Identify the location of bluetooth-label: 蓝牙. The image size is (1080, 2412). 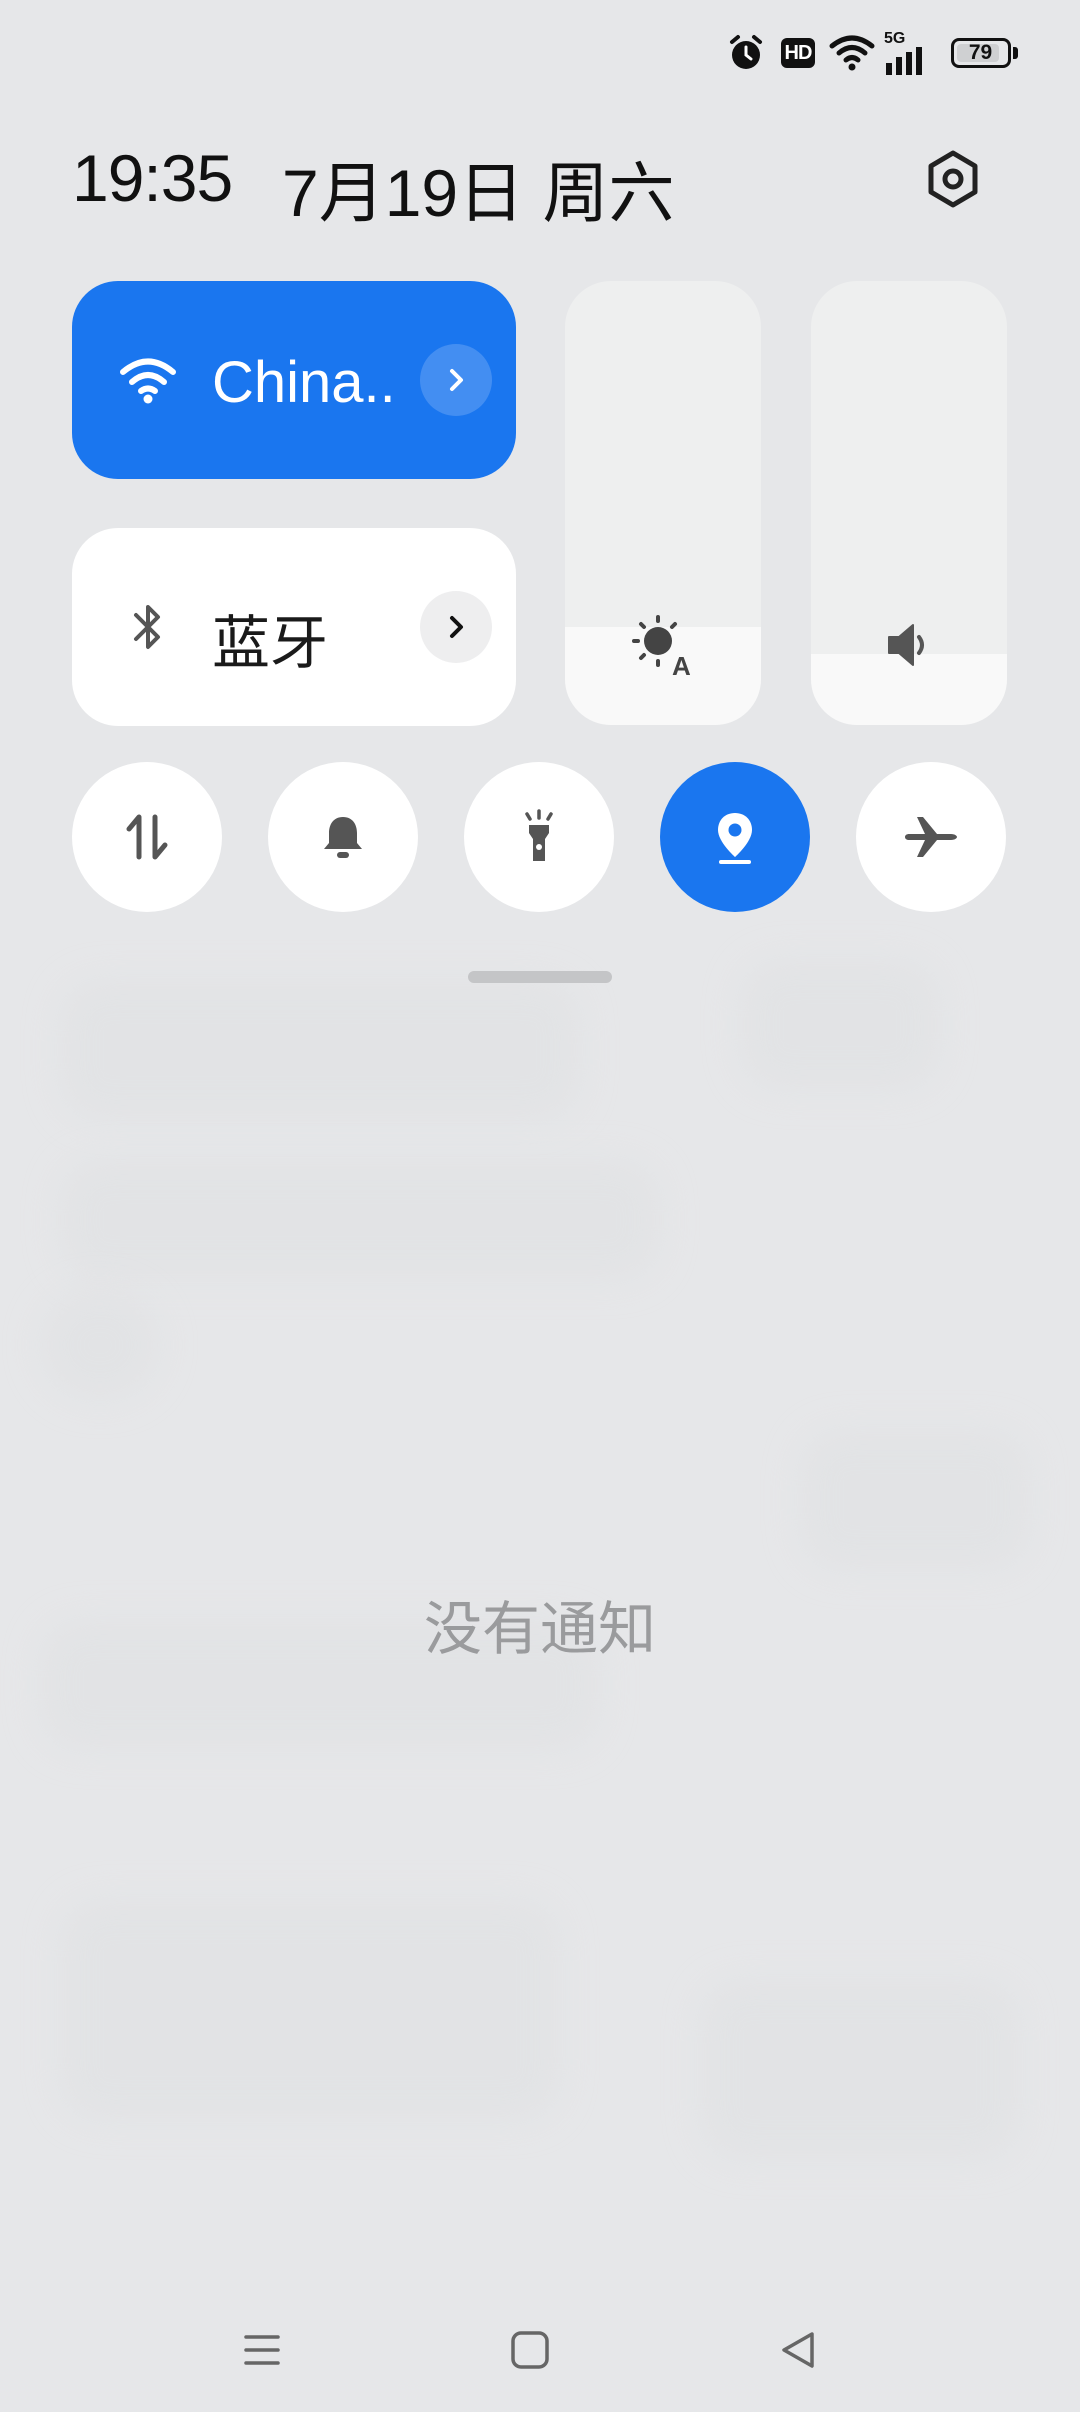
(270, 643).